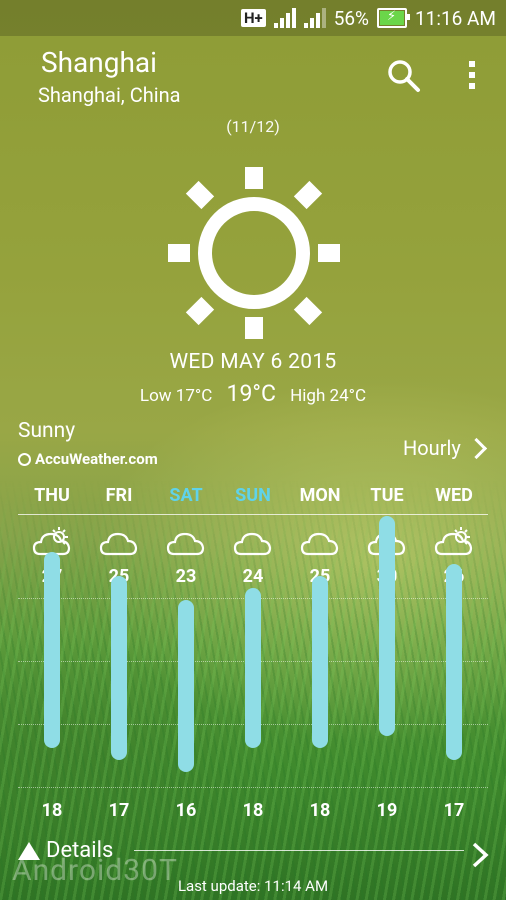  Describe the element at coordinates (480, 855) in the screenshot. I see `chevron-right-icon` at that location.